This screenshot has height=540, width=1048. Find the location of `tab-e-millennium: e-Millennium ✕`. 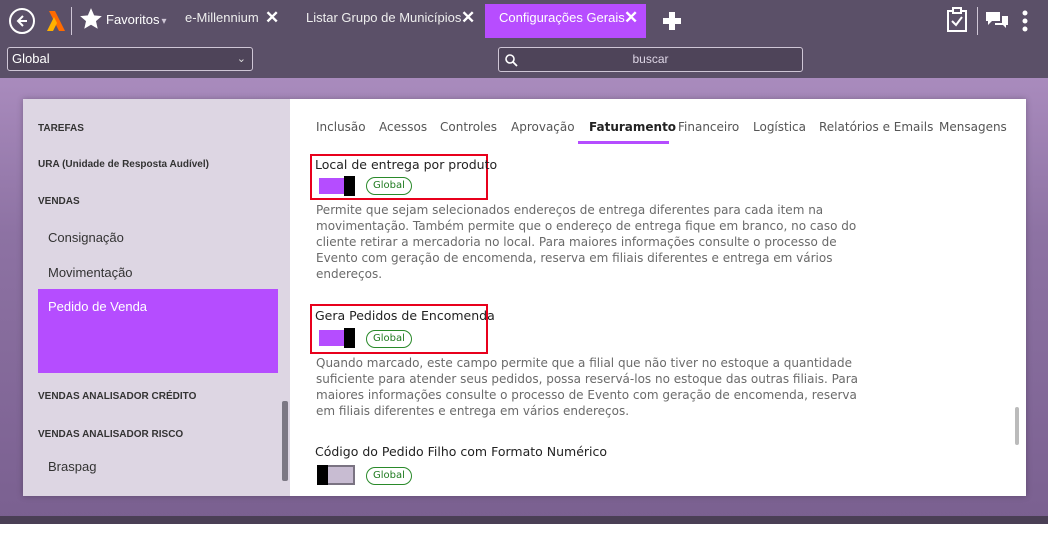

tab-e-millennium: e-Millennium ✕ is located at coordinates (235, 21).